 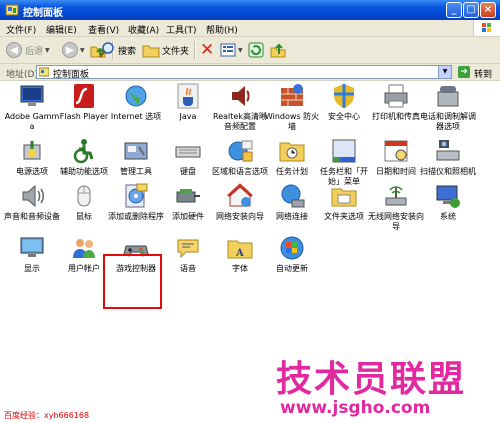 What do you see at coordinates (292, 196) in the screenshot?
I see `network-icon` at bounding box center [292, 196].